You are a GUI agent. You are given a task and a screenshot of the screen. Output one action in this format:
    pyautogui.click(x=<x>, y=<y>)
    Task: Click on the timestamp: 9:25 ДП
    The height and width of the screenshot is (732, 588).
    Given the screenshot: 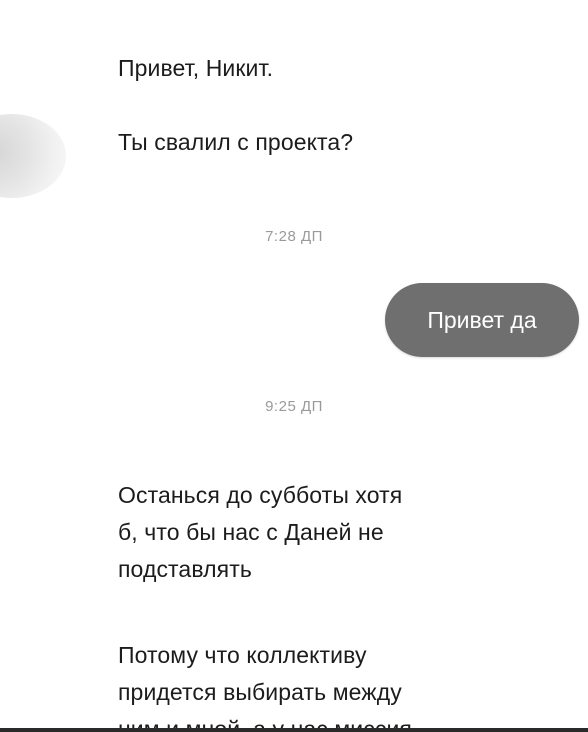 What is the action you would take?
    pyautogui.click(x=294, y=406)
    